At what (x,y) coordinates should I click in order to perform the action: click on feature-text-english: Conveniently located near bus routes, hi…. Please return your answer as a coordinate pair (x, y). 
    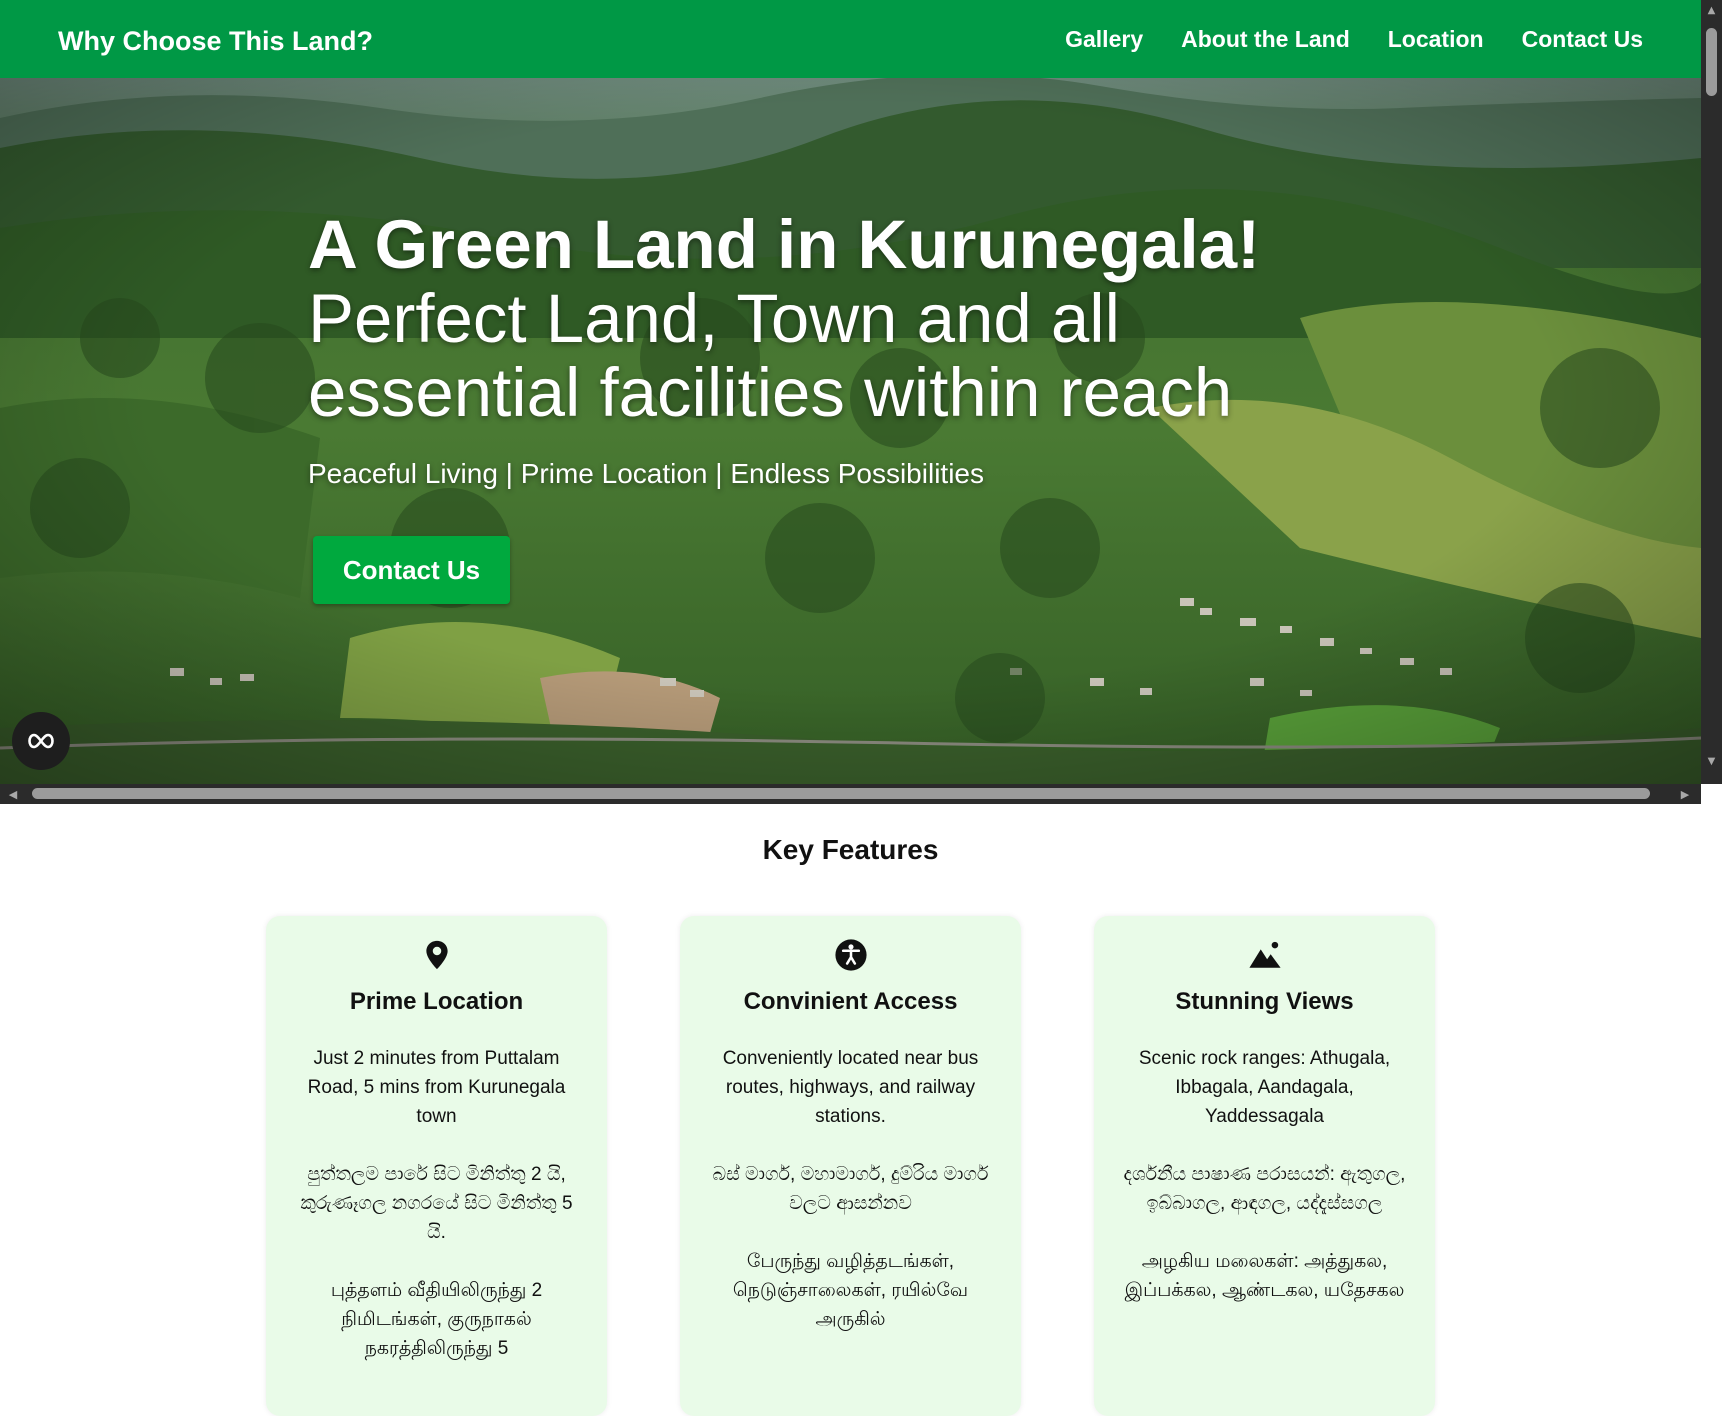
    Looking at the image, I should click on (850, 1087).